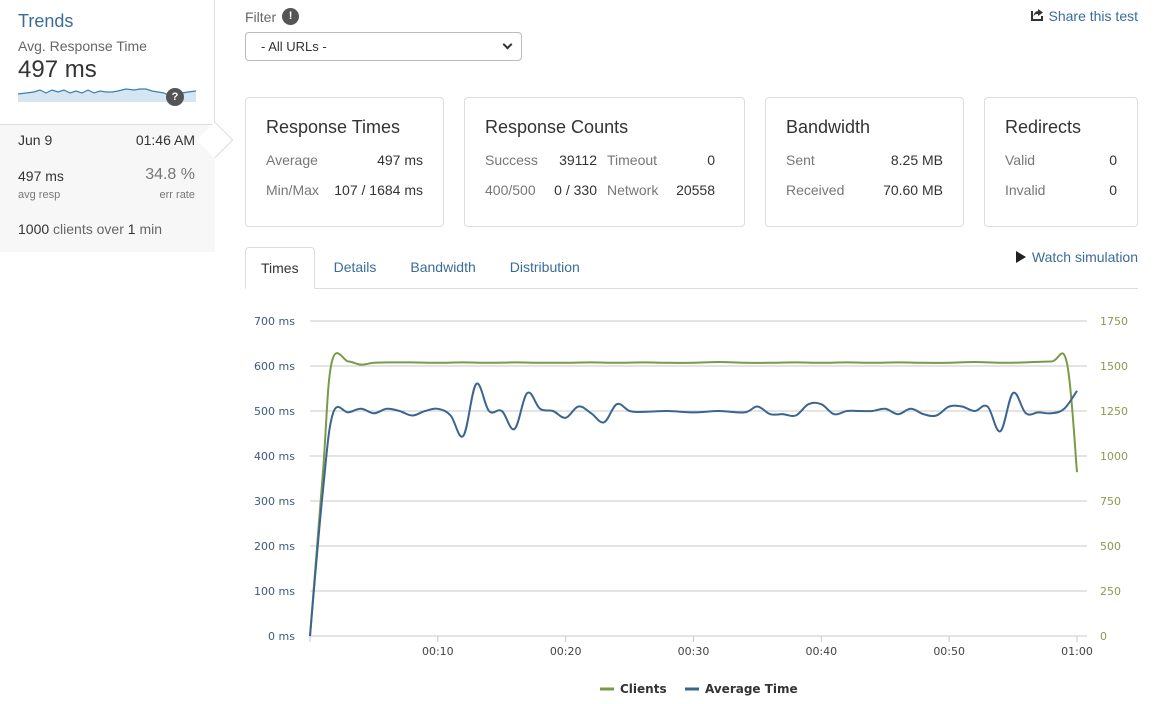 Image resolution: width=1157 pixels, height=704 pixels. I want to click on errors-value: 0 / 330, so click(575, 190).